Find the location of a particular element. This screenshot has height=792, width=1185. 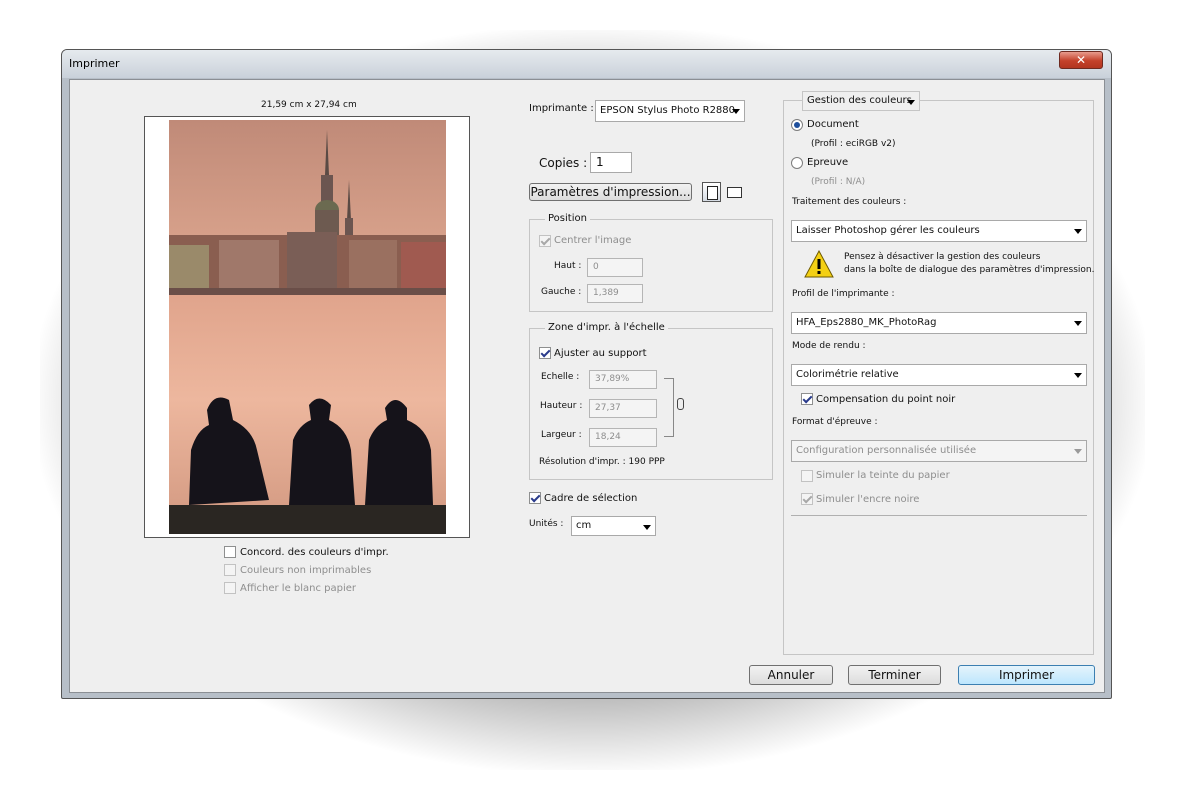

printer-value: EPSON Stylus Photo R2880 is located at coordinates (668, 110).